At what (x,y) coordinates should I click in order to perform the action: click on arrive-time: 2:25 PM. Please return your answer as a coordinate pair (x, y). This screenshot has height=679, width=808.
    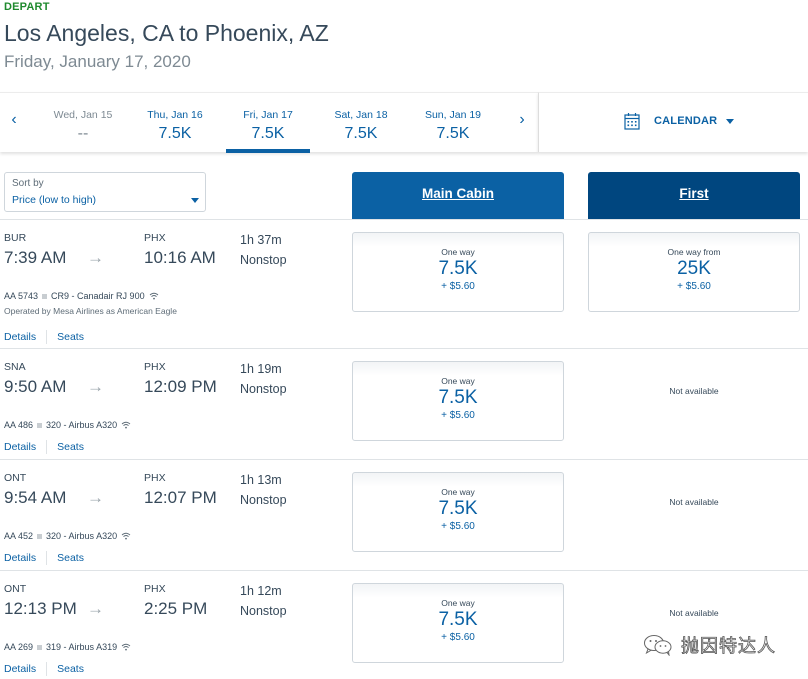
    Looking at the image, I should click on (176, 608).